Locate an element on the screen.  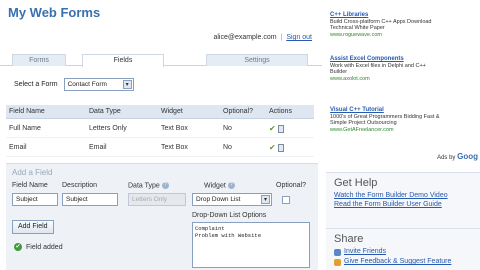
form-select: Contact Form ▾ is located at coordinates (98, 84).